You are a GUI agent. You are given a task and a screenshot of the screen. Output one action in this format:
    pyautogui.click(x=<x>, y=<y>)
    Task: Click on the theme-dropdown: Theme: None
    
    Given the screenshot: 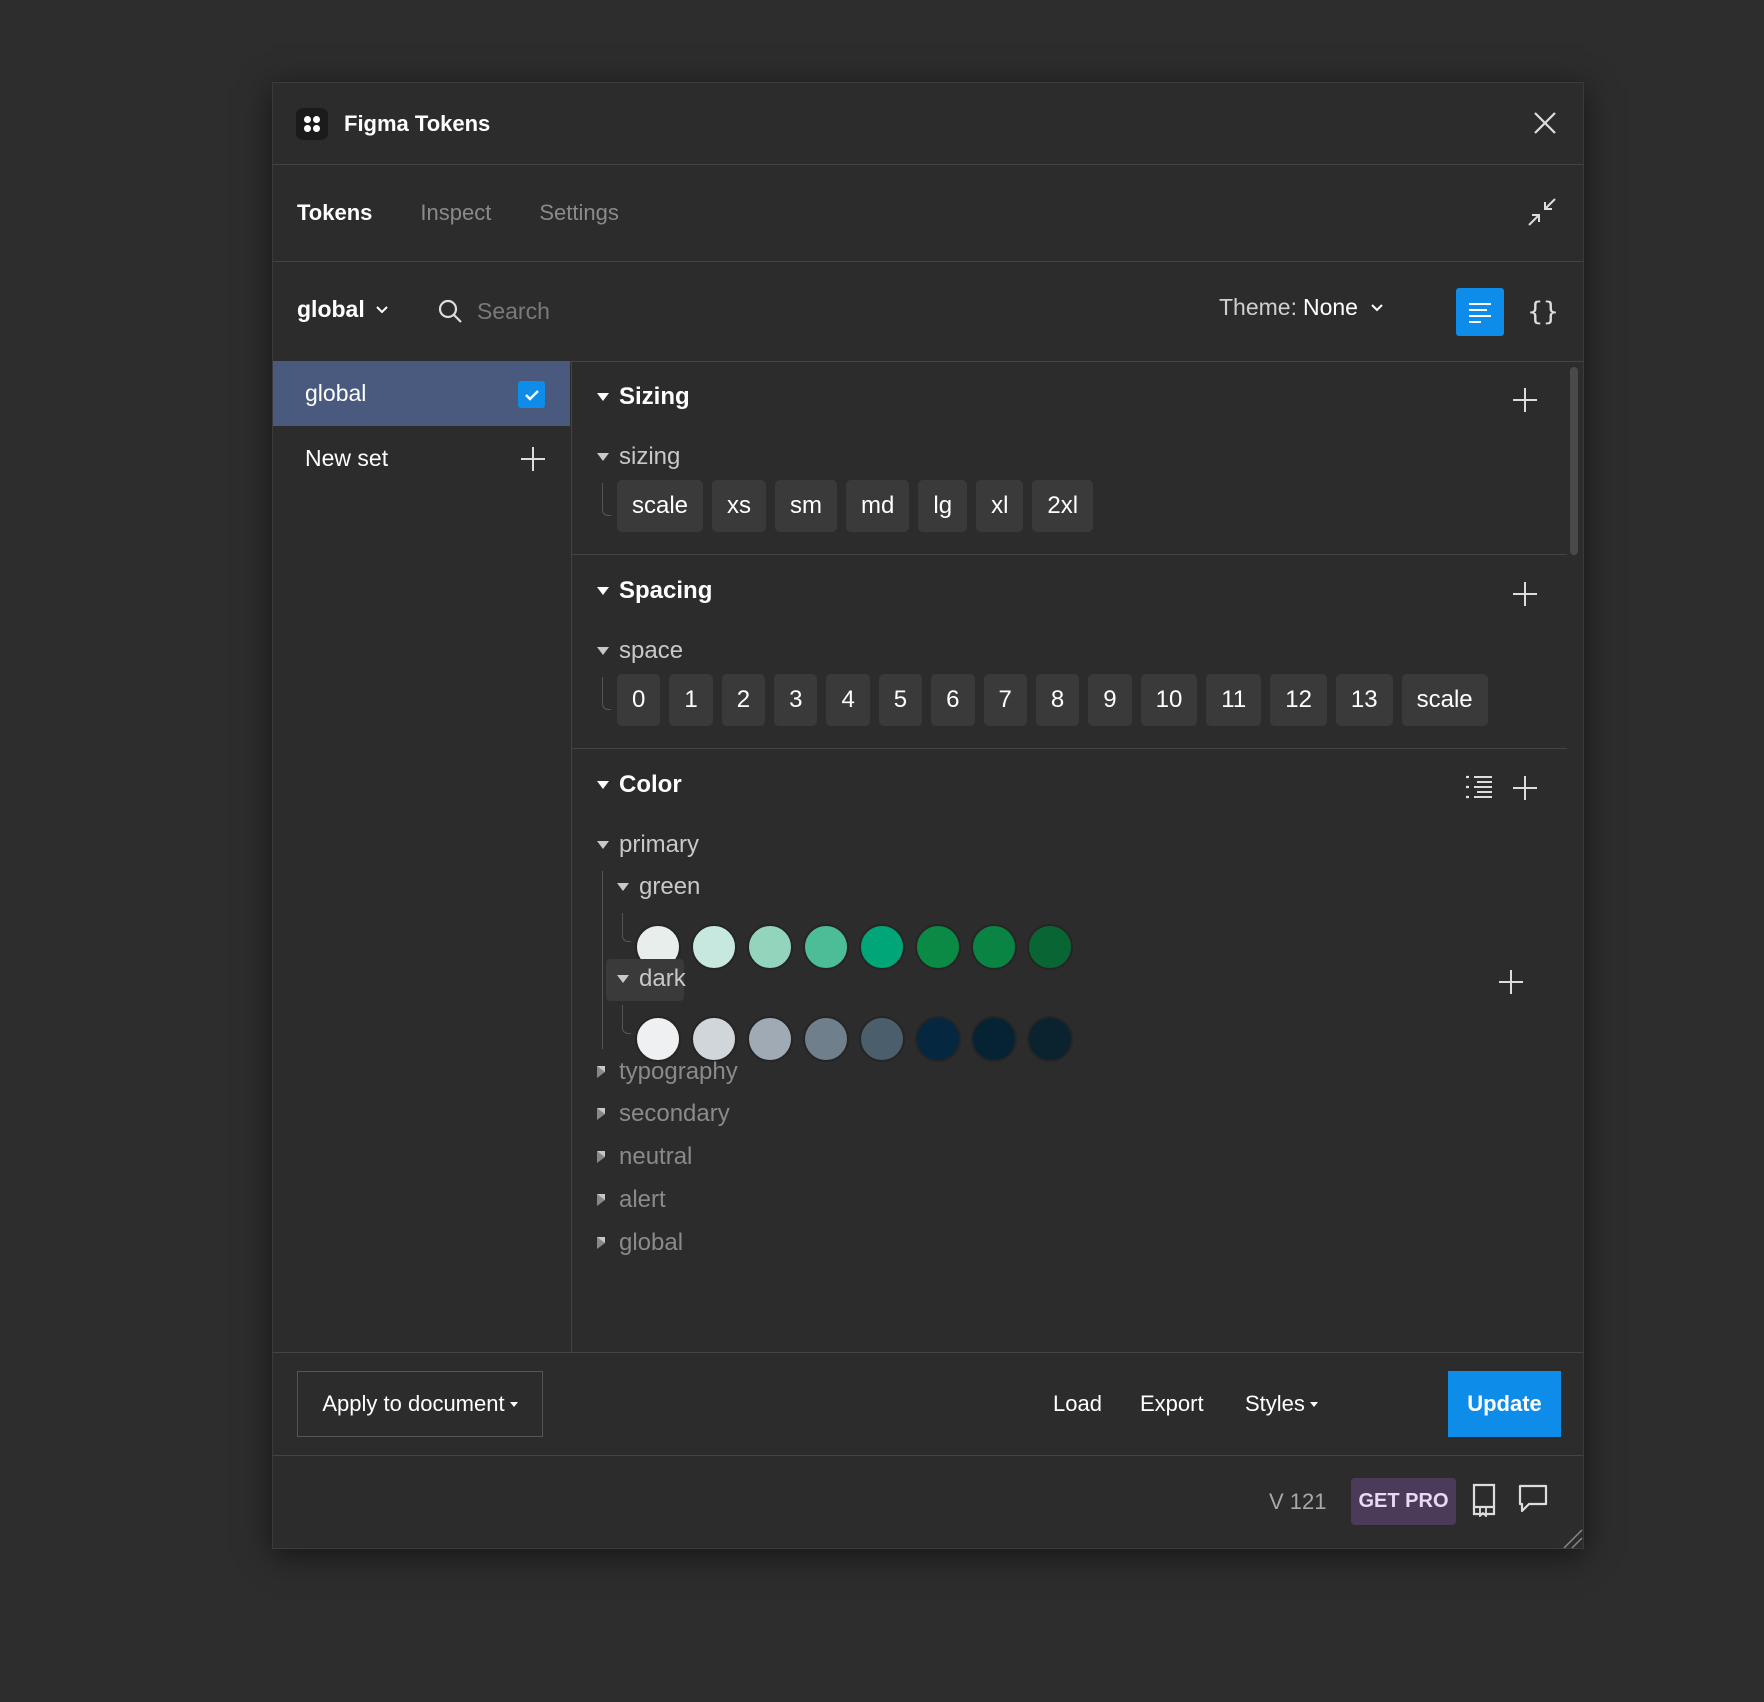 What is the action you would take?
    pyautogui.click(x=1301, y=307)
    